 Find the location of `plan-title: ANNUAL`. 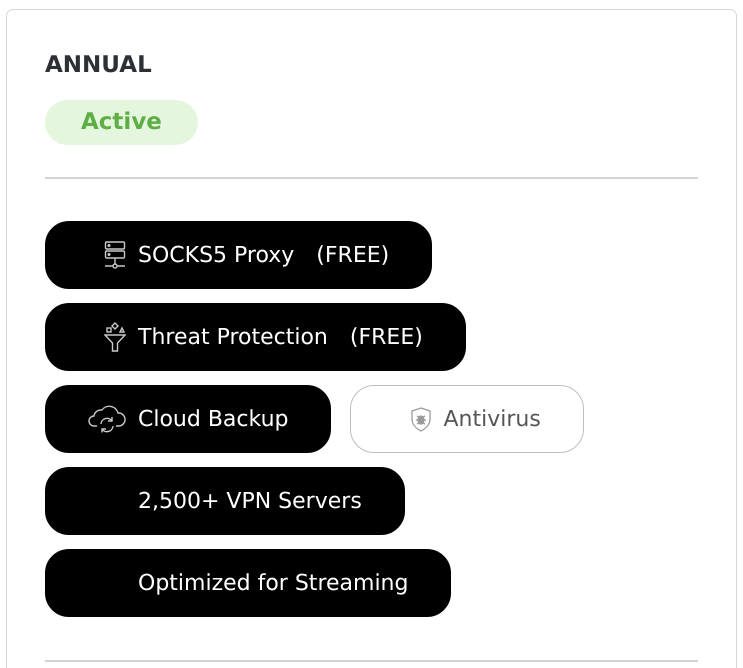

plan-title: ANNUAL is located at coordinates (99, 66).